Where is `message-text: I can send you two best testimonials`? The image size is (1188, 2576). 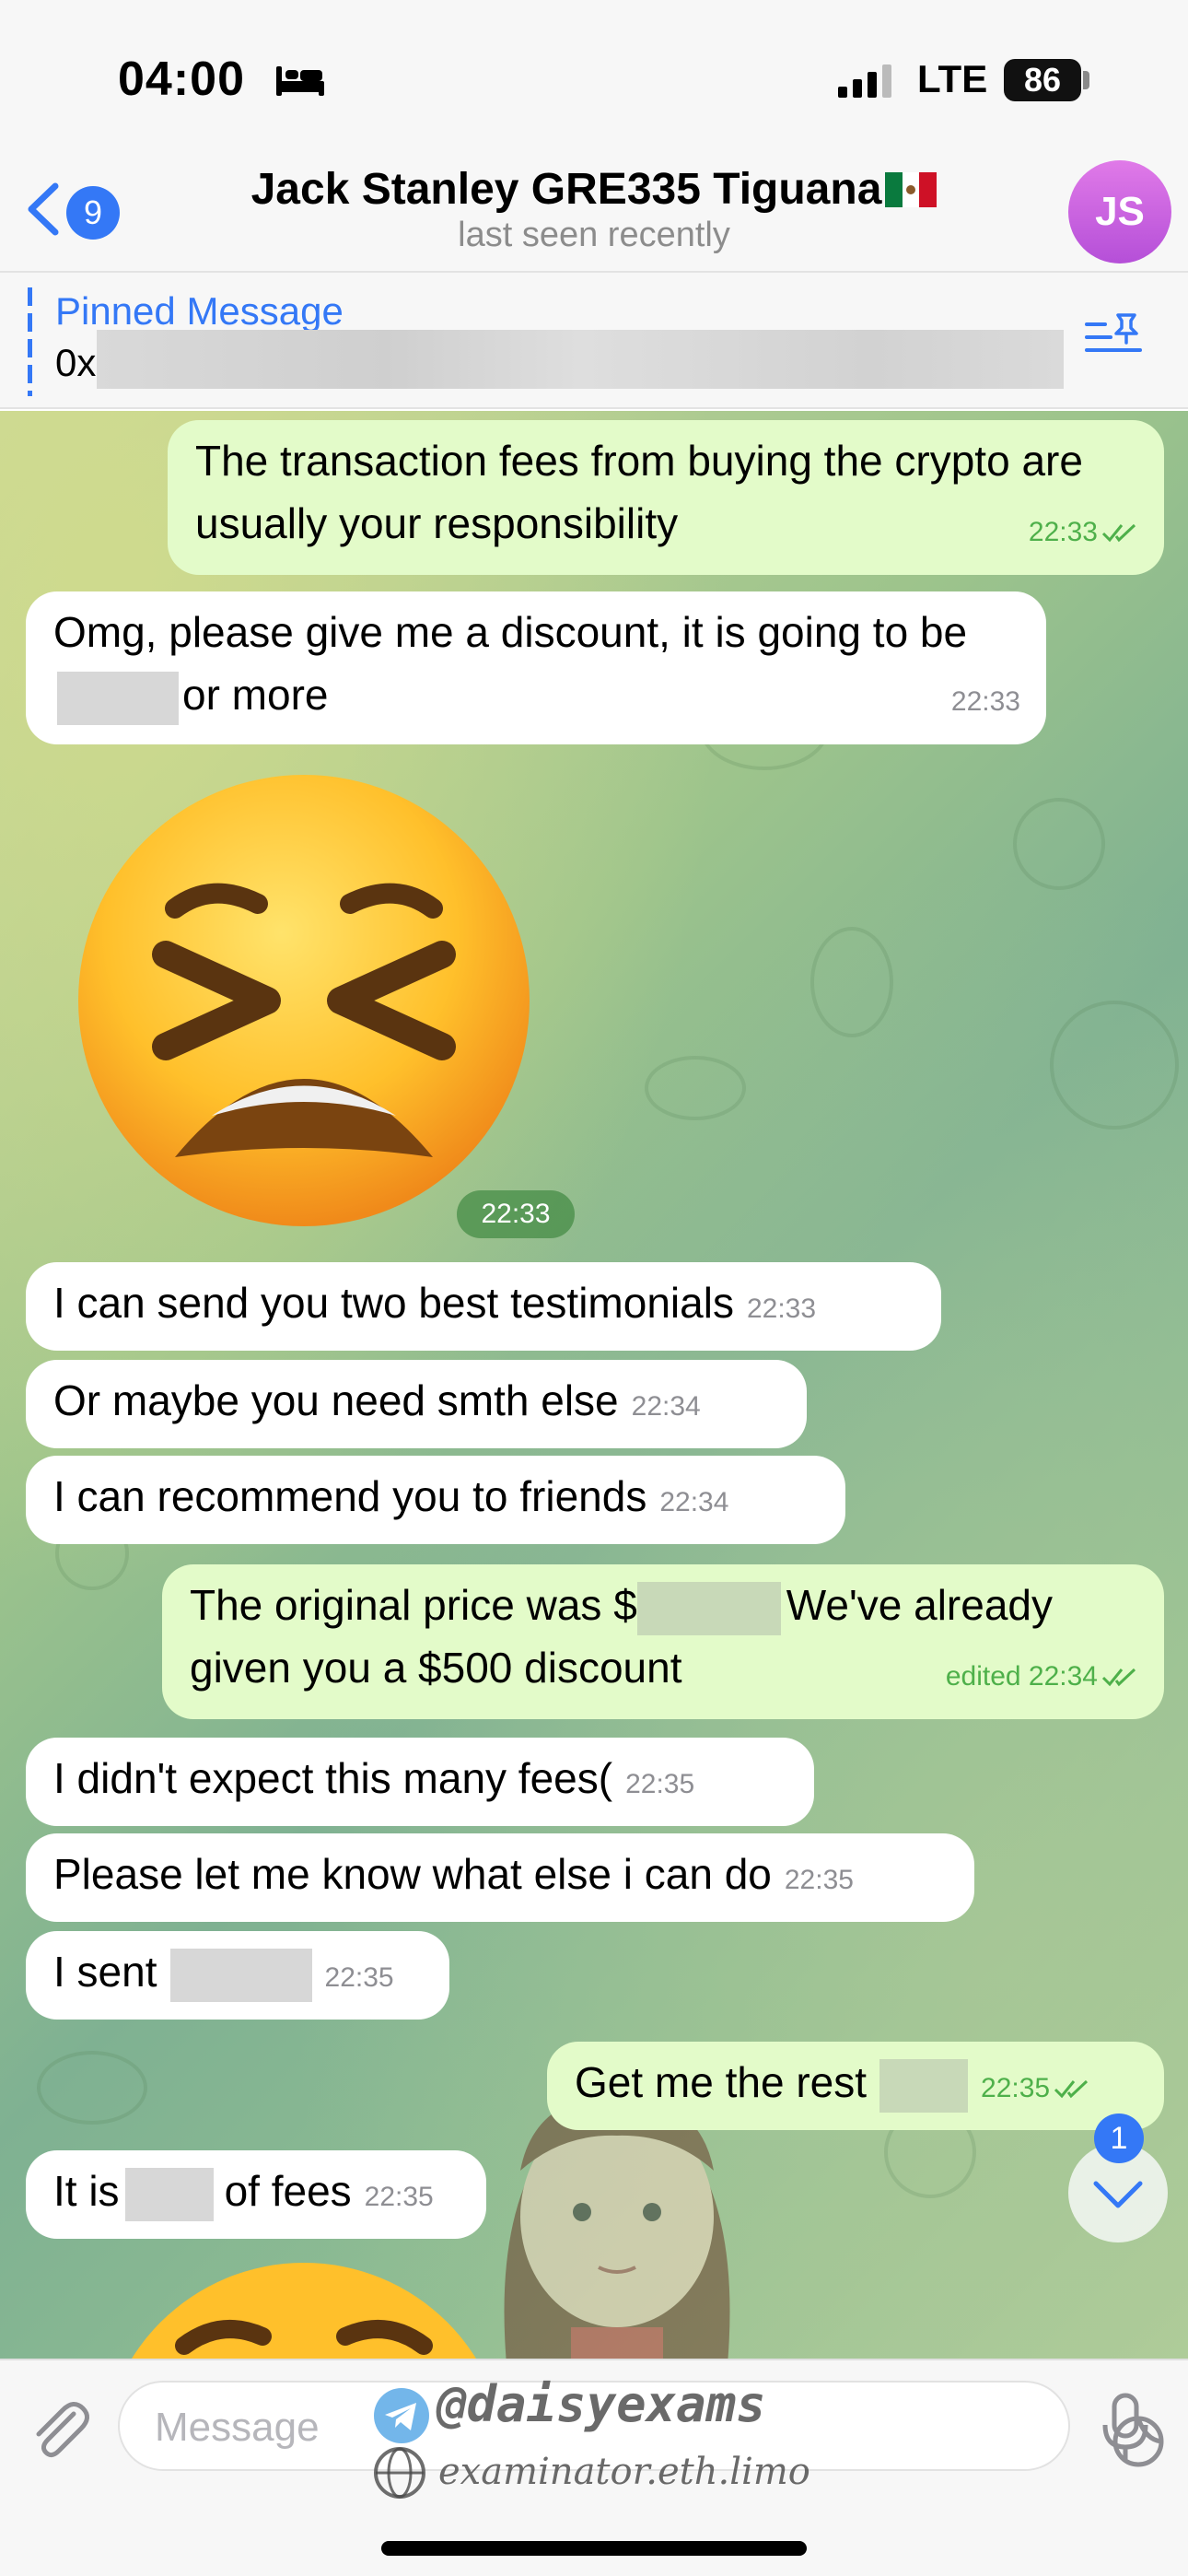
message-text: I can send you two best testimonials is located at coordinates (393, 1303).